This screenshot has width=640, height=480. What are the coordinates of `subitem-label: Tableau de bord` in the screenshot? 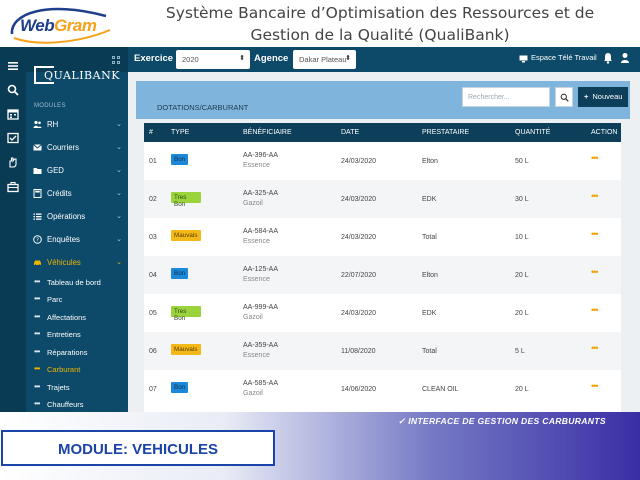 It's located at (74, 282).